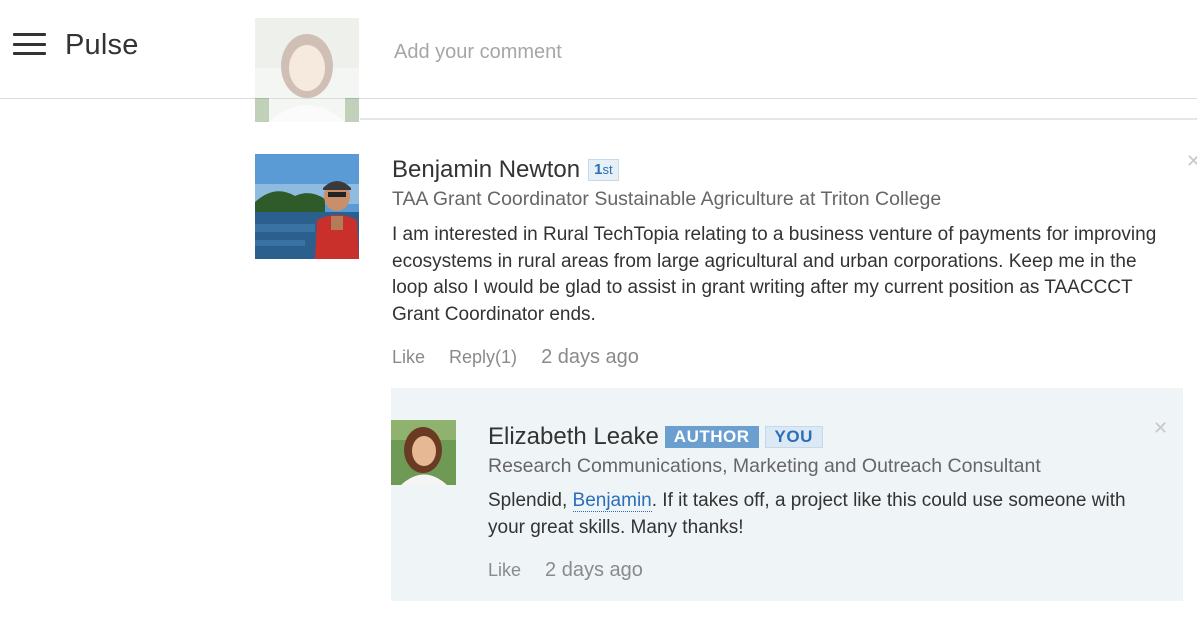  Describe the element at coordinates (594, 570) in the screenshot. I see `reply-timestamp: 2 days ago` at that location.